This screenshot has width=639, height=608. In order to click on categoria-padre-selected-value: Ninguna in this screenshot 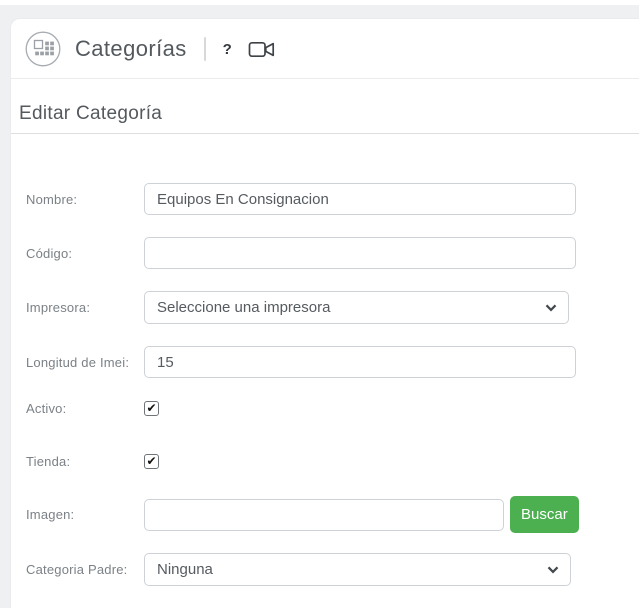, I will do `click(185, 569)`.